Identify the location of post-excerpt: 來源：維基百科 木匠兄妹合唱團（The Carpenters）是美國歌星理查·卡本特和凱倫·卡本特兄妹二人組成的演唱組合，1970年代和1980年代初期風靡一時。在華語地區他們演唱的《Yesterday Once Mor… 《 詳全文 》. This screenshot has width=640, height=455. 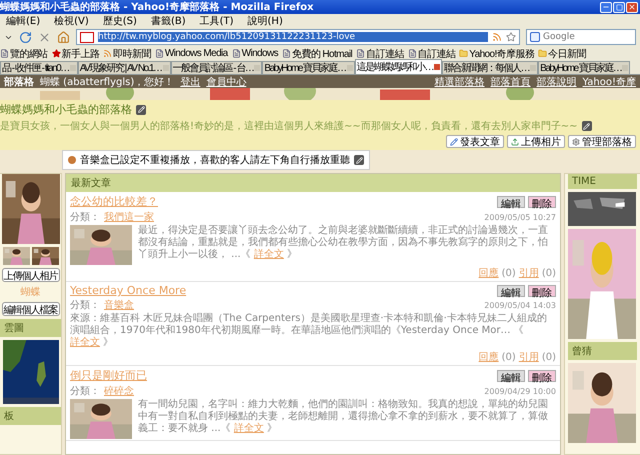
(309, 331).